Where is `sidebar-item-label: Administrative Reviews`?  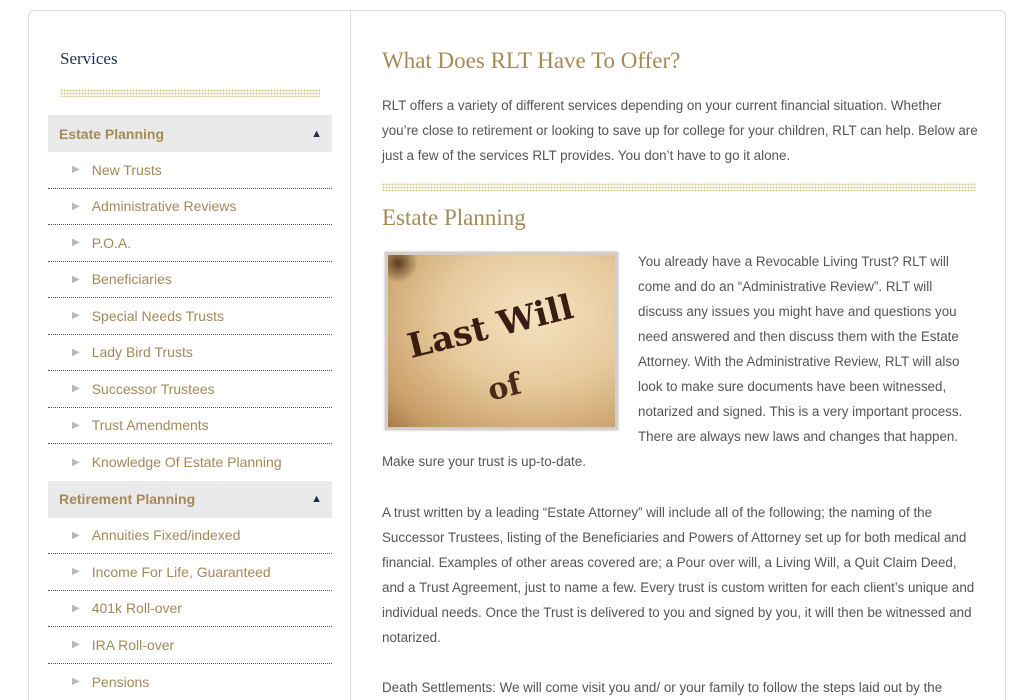
sidebar-item-label: Administrative Reviews is located at coordinates (164, 206).